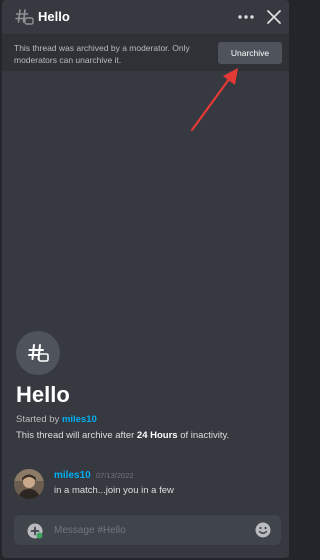  I want to click on avatar-image, so click(29, 484).